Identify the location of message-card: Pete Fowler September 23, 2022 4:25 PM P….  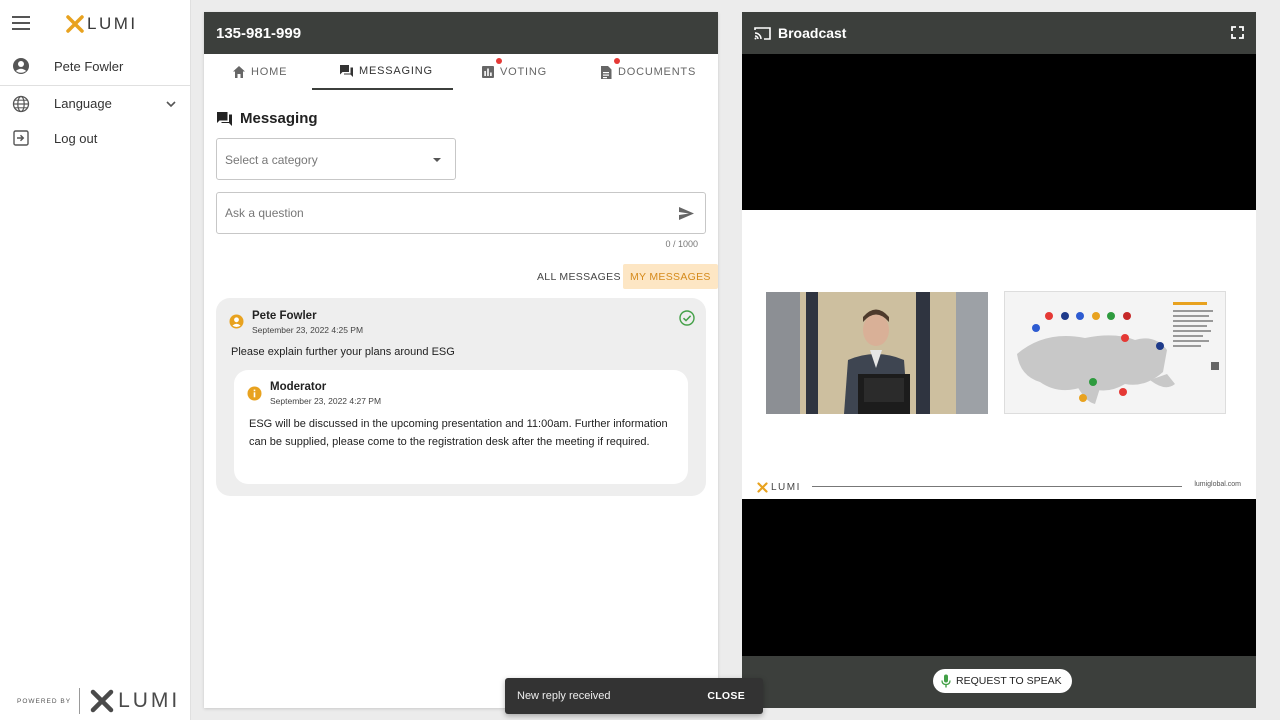
(461, 397).